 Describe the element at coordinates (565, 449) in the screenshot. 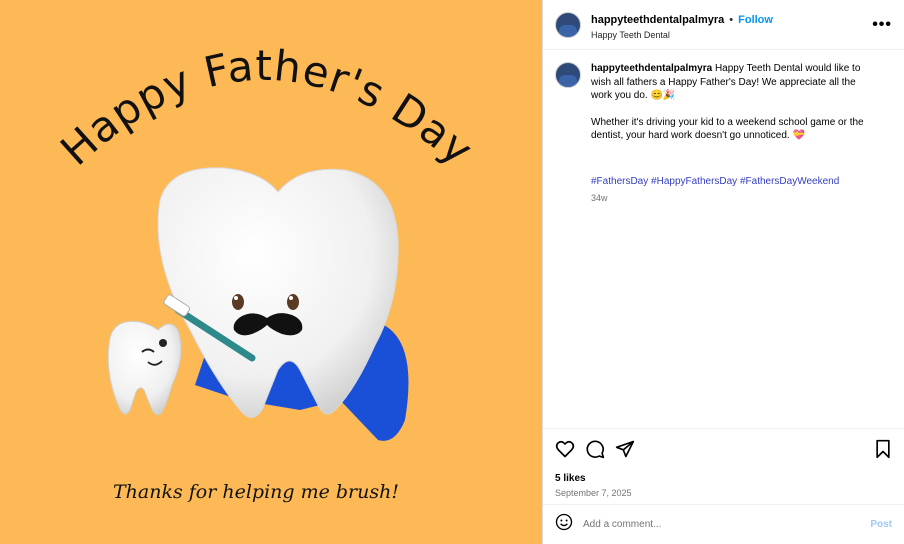

I see `heart-icon` at that location.